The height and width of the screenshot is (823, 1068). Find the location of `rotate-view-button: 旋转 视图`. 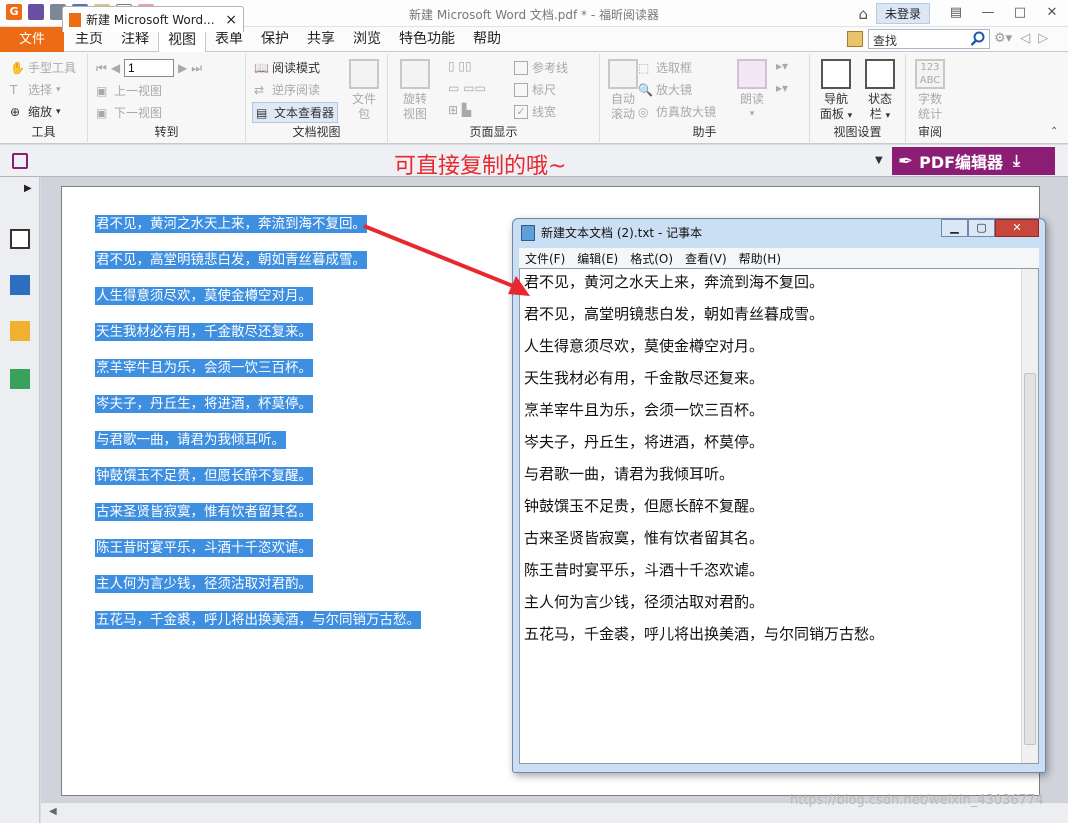

rotate-view-button: 旋转 视图 is located at coordinates (415, 90).